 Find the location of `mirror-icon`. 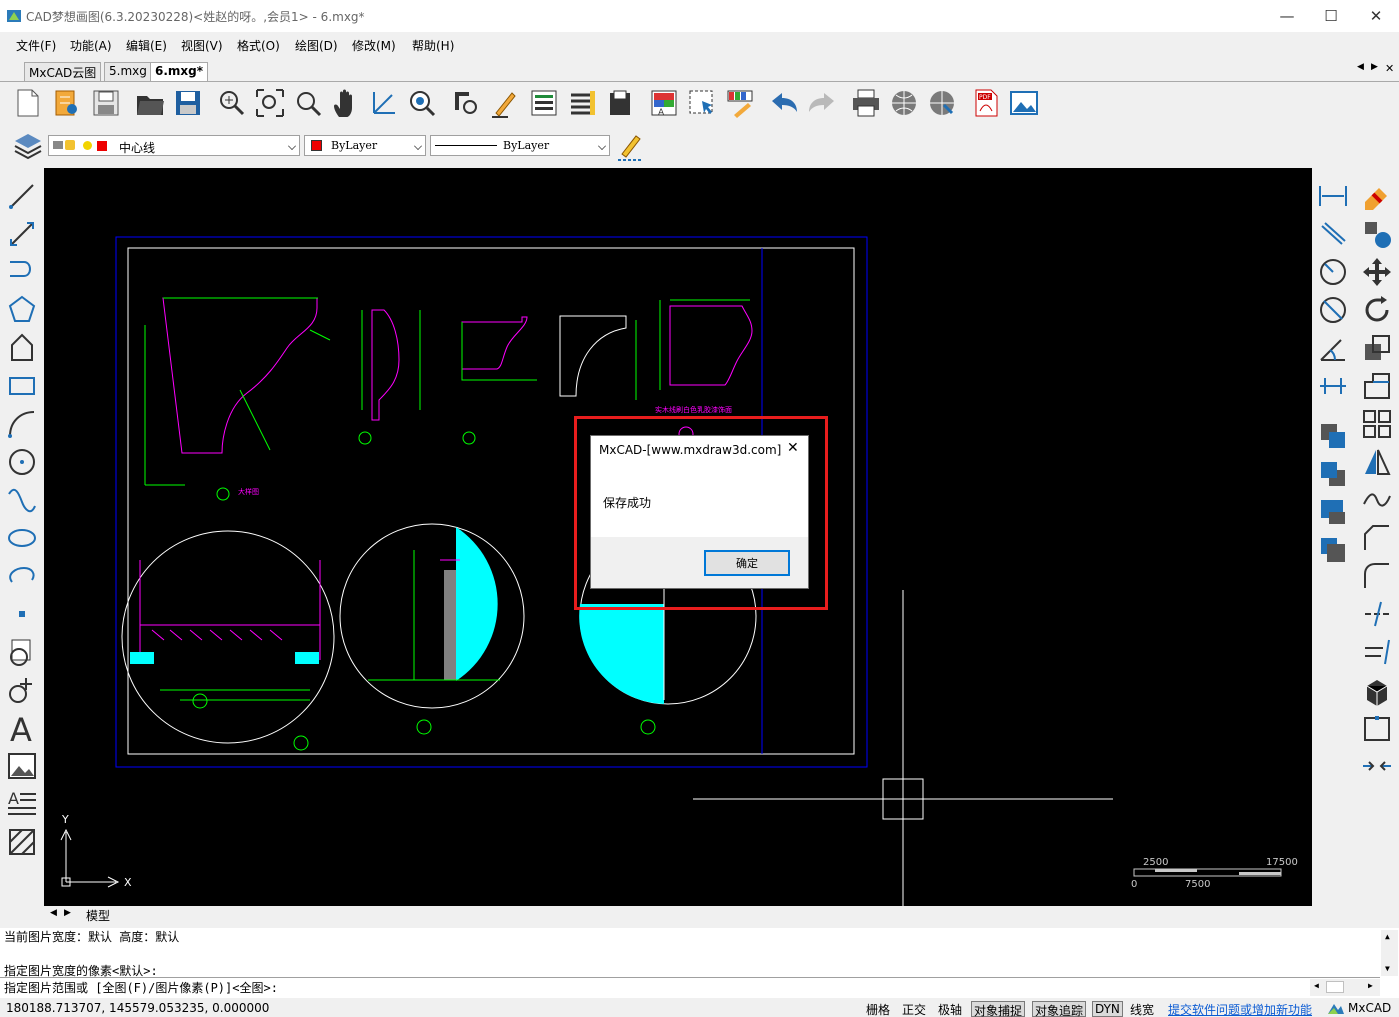

mirror-icon is located at coordinates (1377, 462).